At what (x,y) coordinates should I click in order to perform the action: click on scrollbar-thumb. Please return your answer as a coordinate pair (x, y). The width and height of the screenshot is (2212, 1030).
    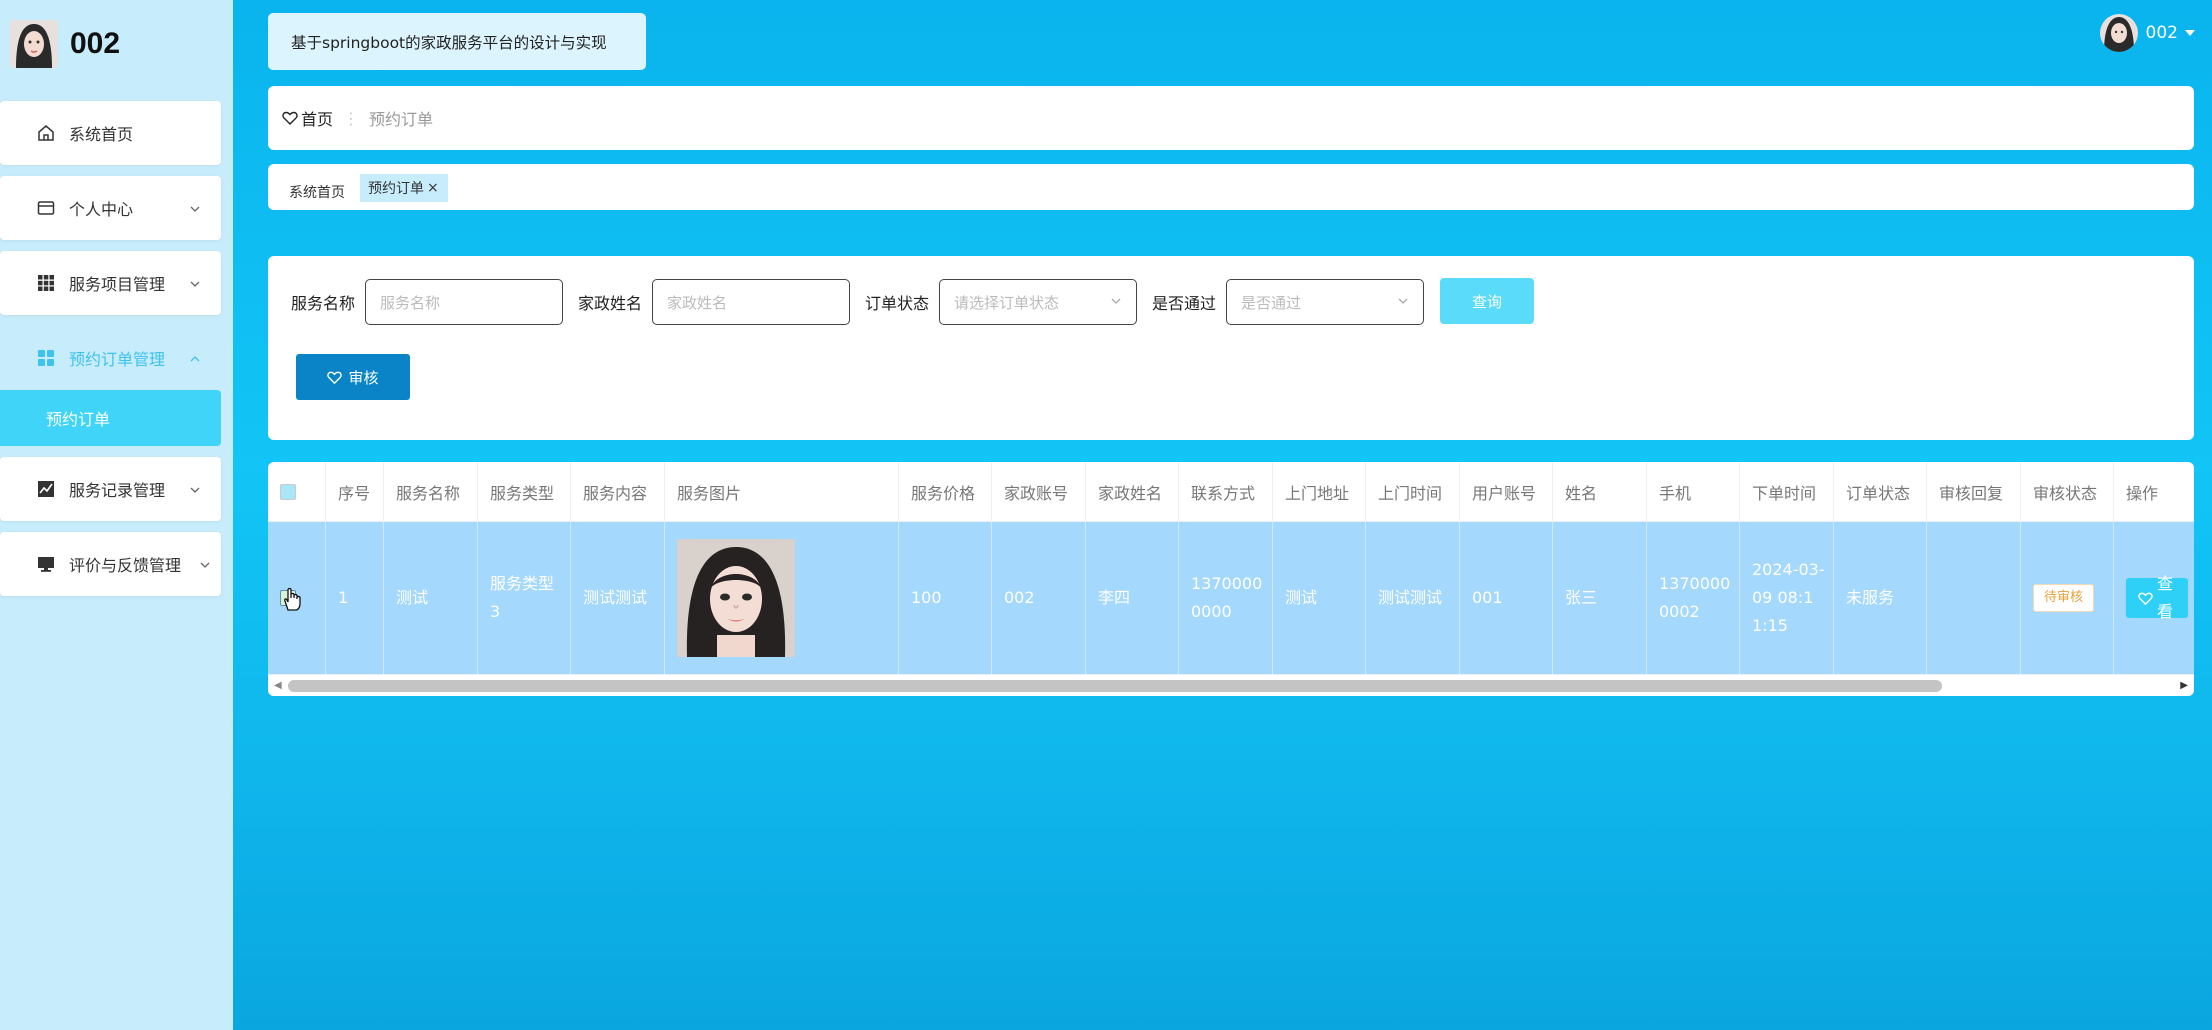
    Looking at the image, I should click on (1115, 686).